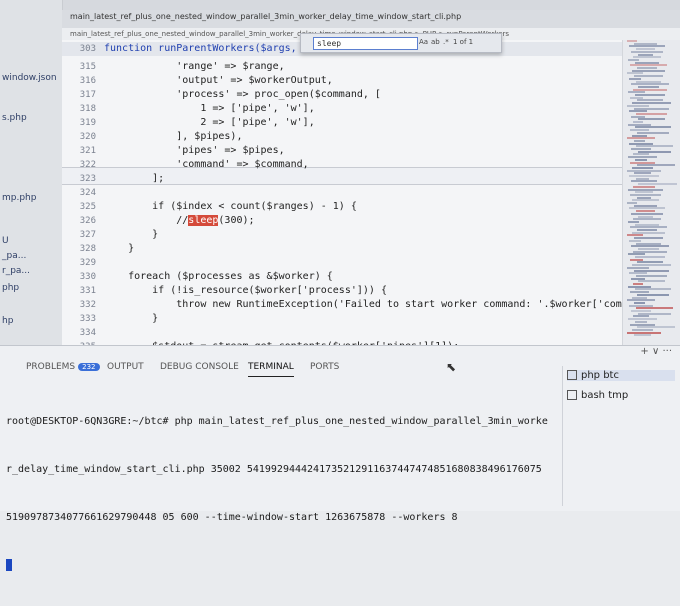 This screenshot has width=680, height=606. I want to click on panel-tab-label: DEBUG CONSOLE, so click(199, 367).